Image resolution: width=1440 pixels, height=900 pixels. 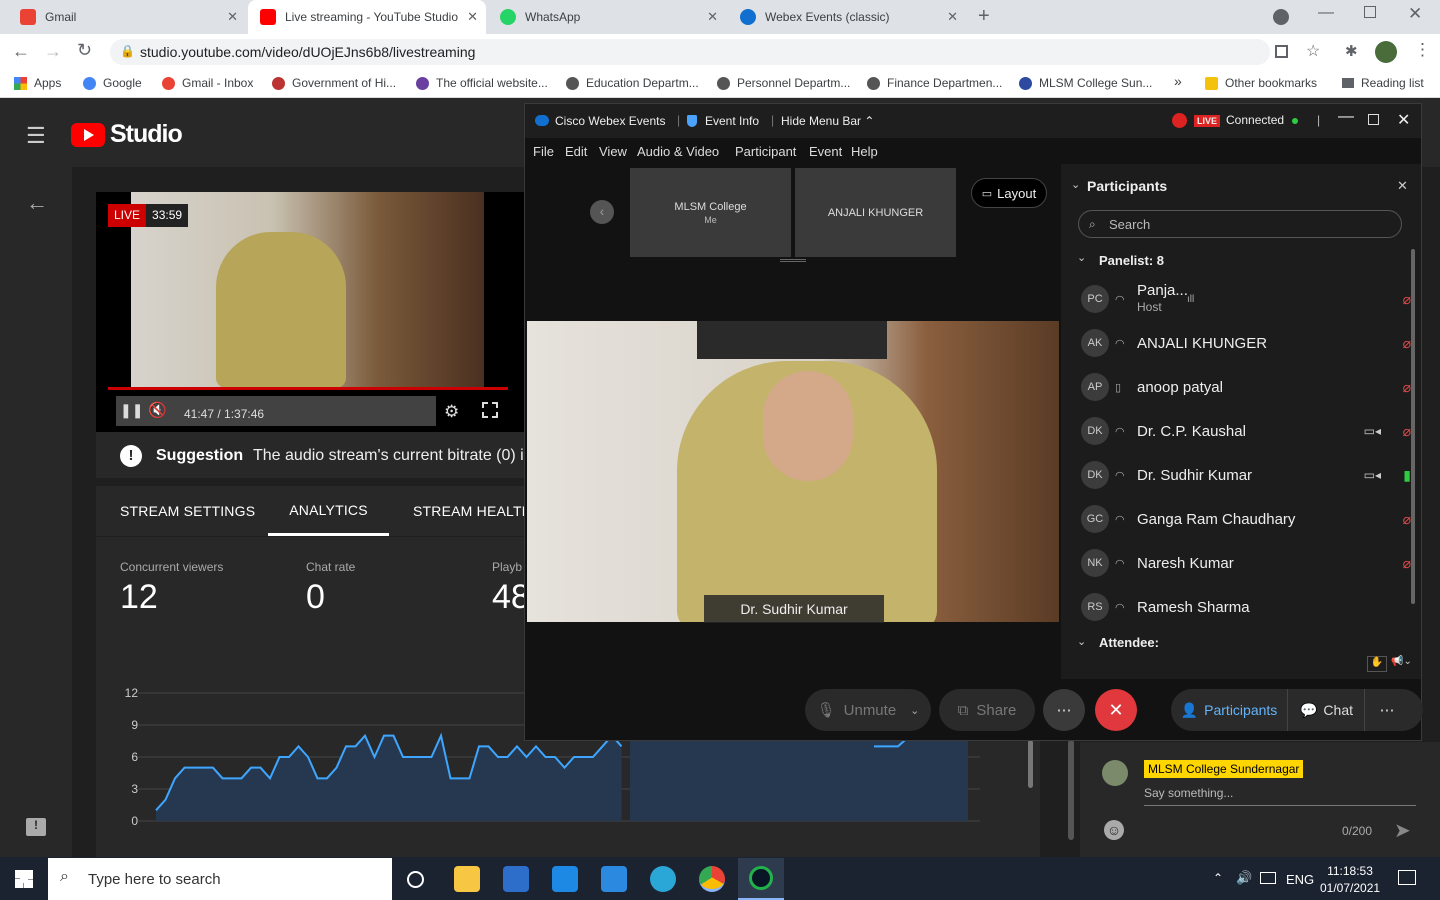 I want to click on resize-handle, so click(x=793, y=260).